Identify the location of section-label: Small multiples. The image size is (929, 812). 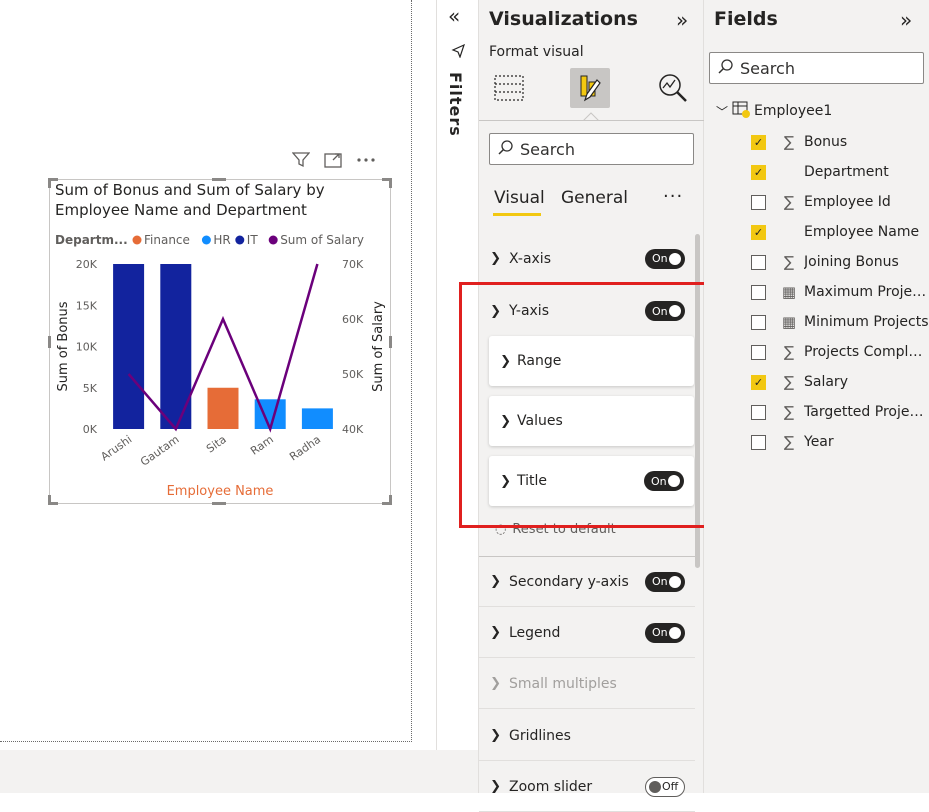
(563, 683).